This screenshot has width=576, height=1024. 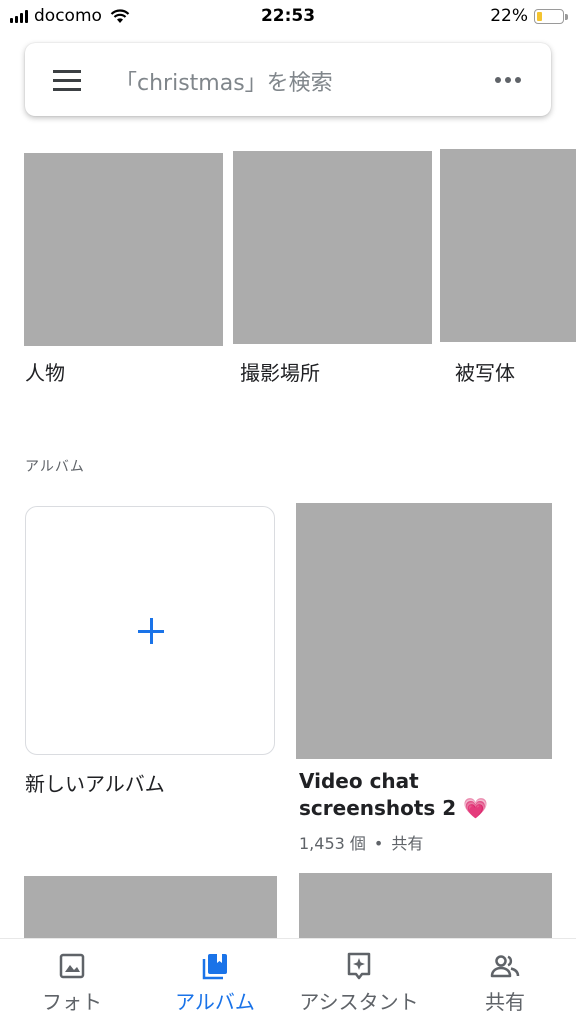 I want to click on status-bar: docomo 22:53 22%, so click(x=288, y=17).